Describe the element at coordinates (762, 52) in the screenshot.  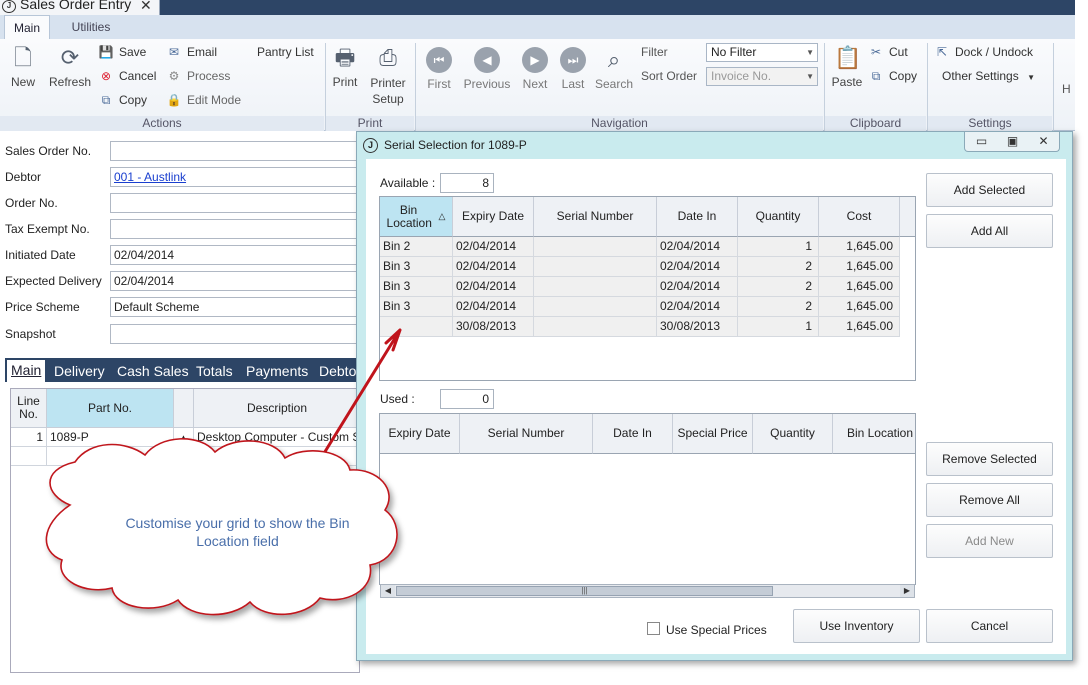
I see `filter-dropdown: No Filter ▼` at that location.